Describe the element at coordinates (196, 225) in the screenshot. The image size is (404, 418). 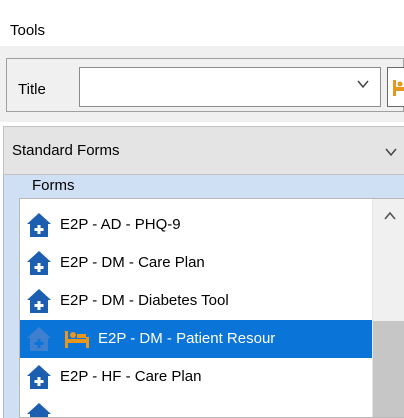
I see `list-item: E2P - AD - PHQ-9` at that location.